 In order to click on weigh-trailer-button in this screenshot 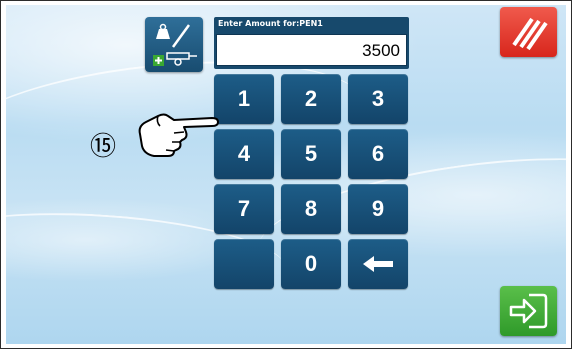, I will do `click(174, 44)`.